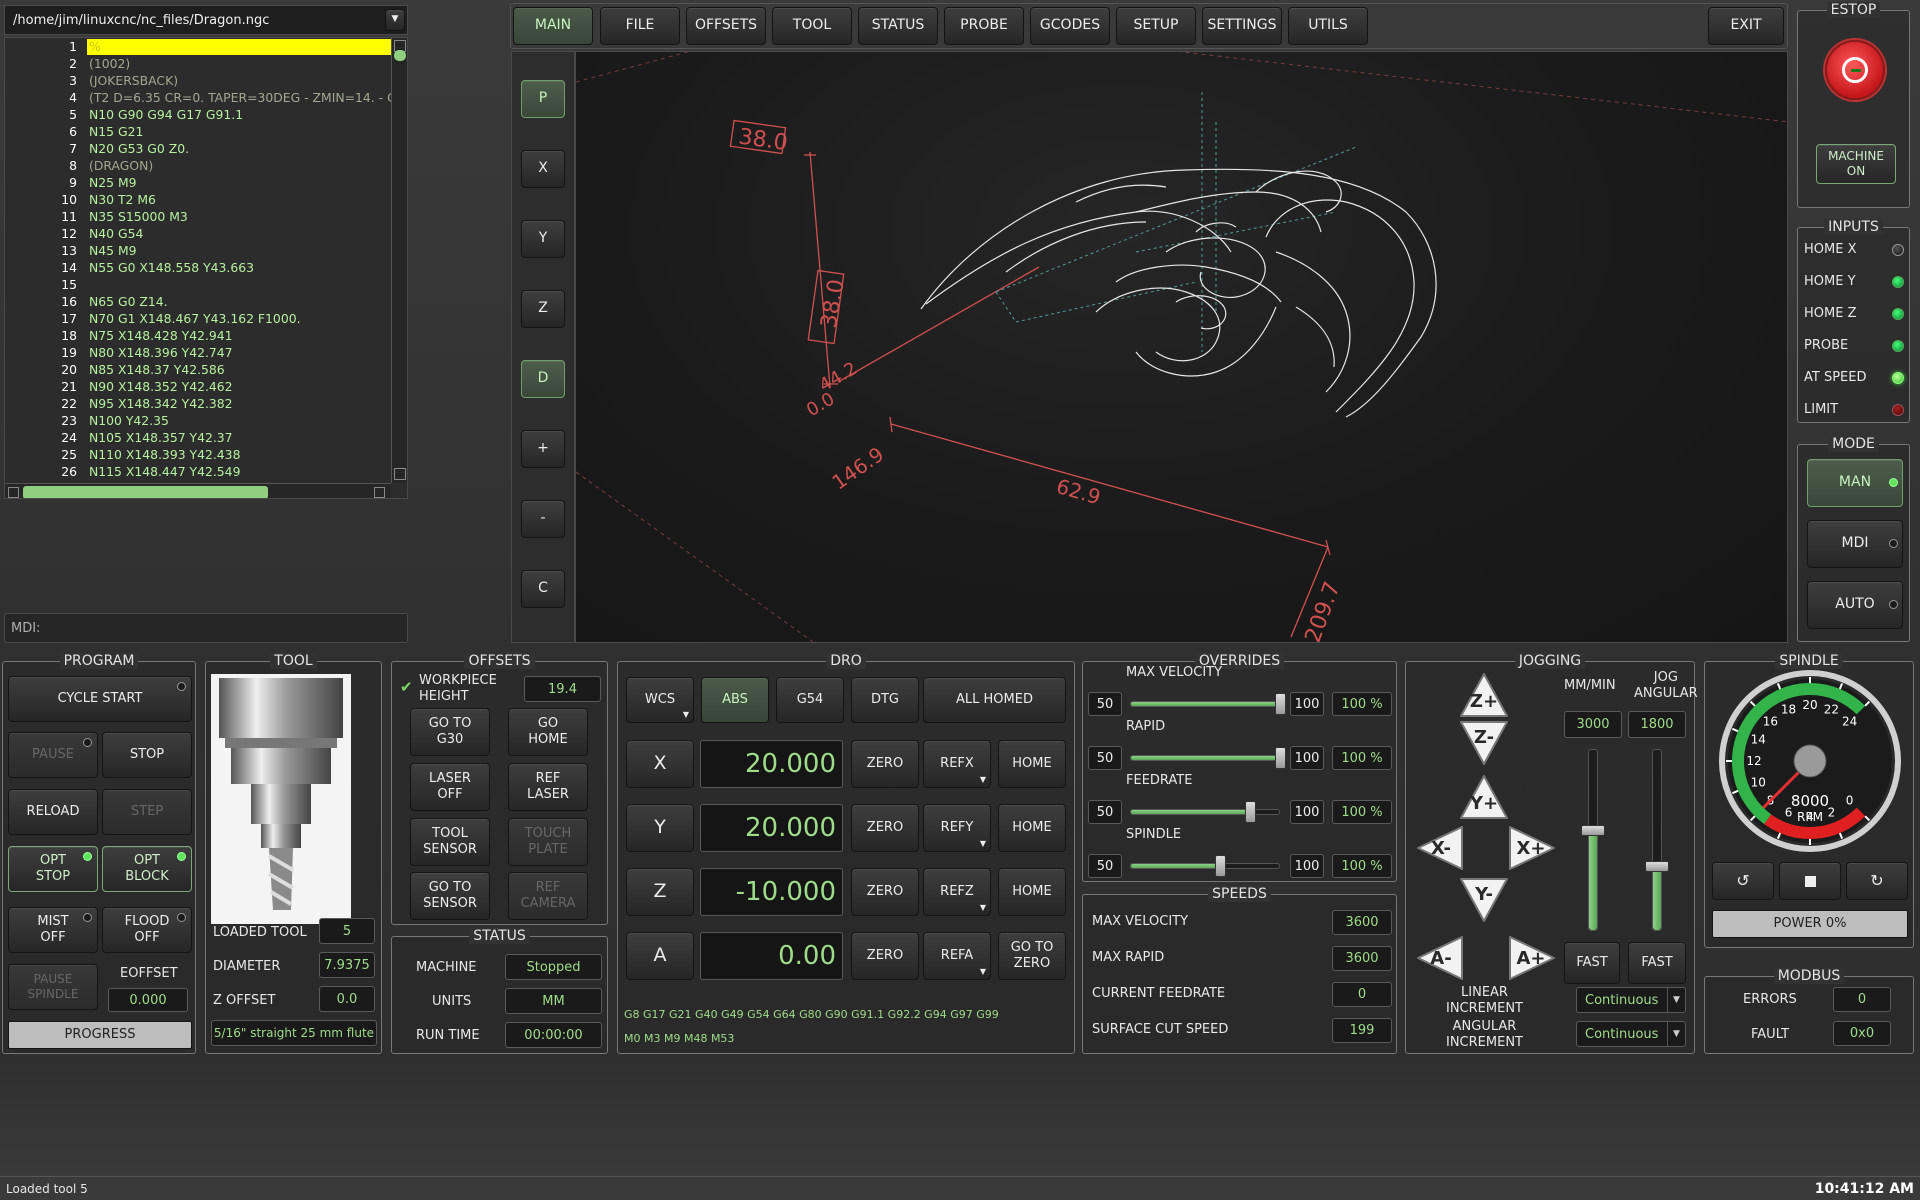 This screenshot has width=1920, height=1200. I want to click on ref-a-button: REFA ▼, so click(957, 956).